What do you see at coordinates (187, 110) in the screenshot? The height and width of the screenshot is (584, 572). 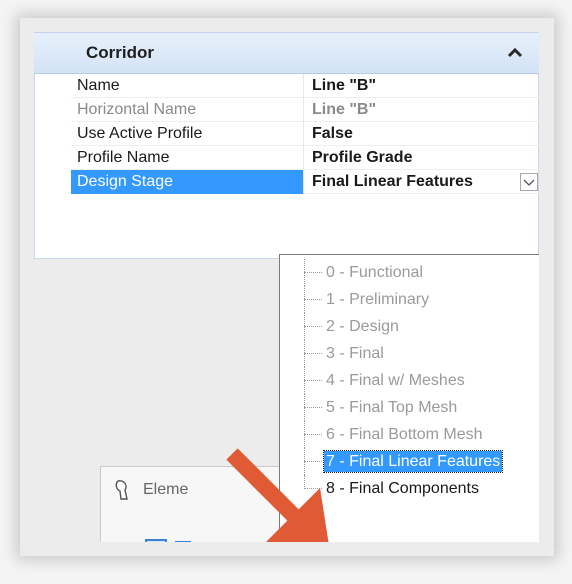 I see `property-label: Horizontal Name` at bounding box center [187, 110].